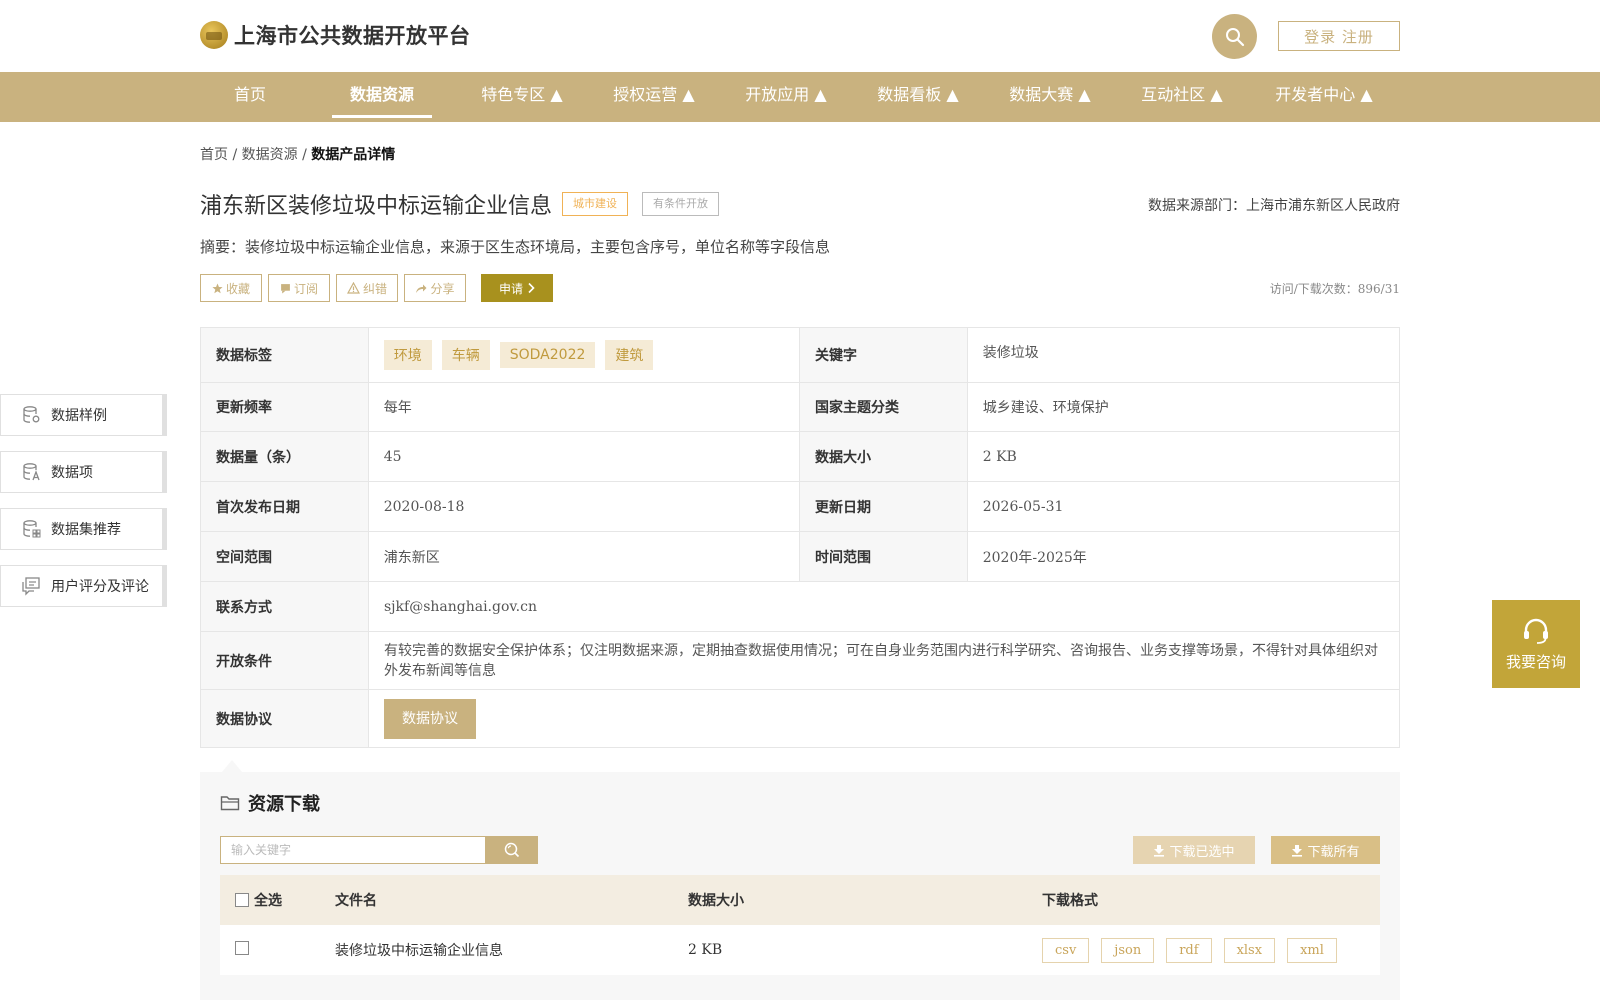 Image resolution: width=1600 pixels, height=1000 pixels. Describe the element at coordinates (884, 718) in the screenshot. I see `info-value-protocol: 数据协议` at that location.